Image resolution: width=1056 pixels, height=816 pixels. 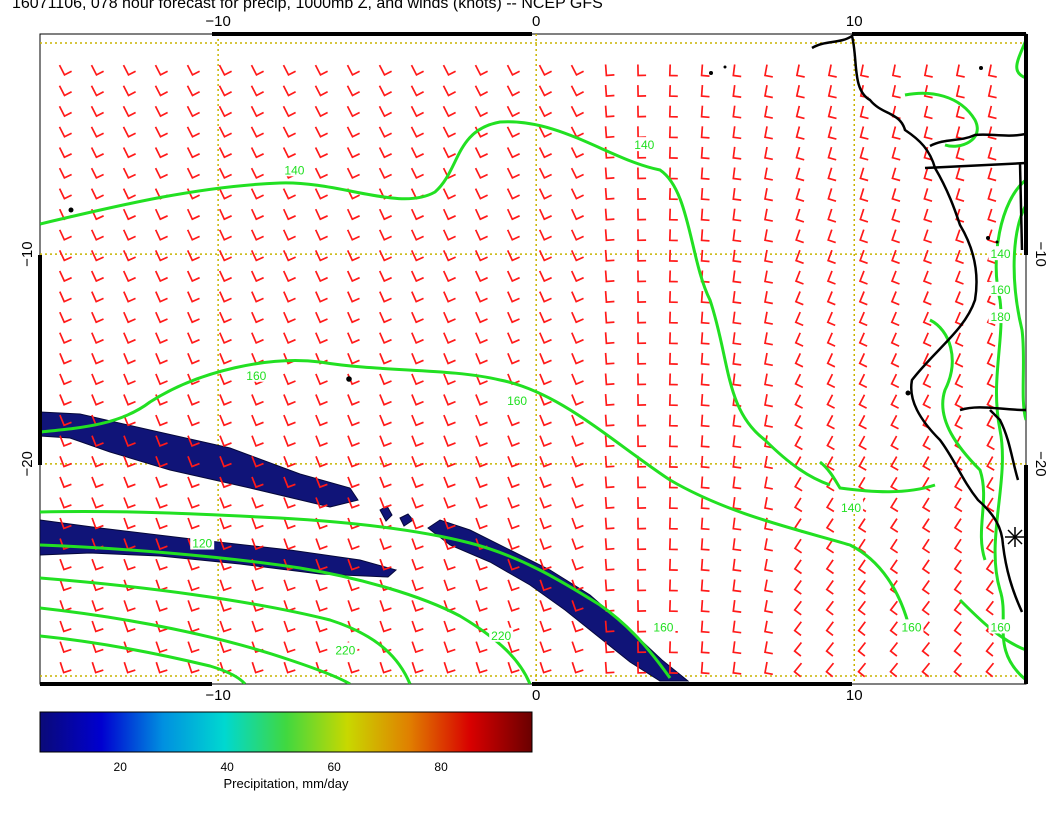 What do you see at coordinates (286, 732) in the screenshot?
I see `precip-colorbar` at bounding box center [286, 732].